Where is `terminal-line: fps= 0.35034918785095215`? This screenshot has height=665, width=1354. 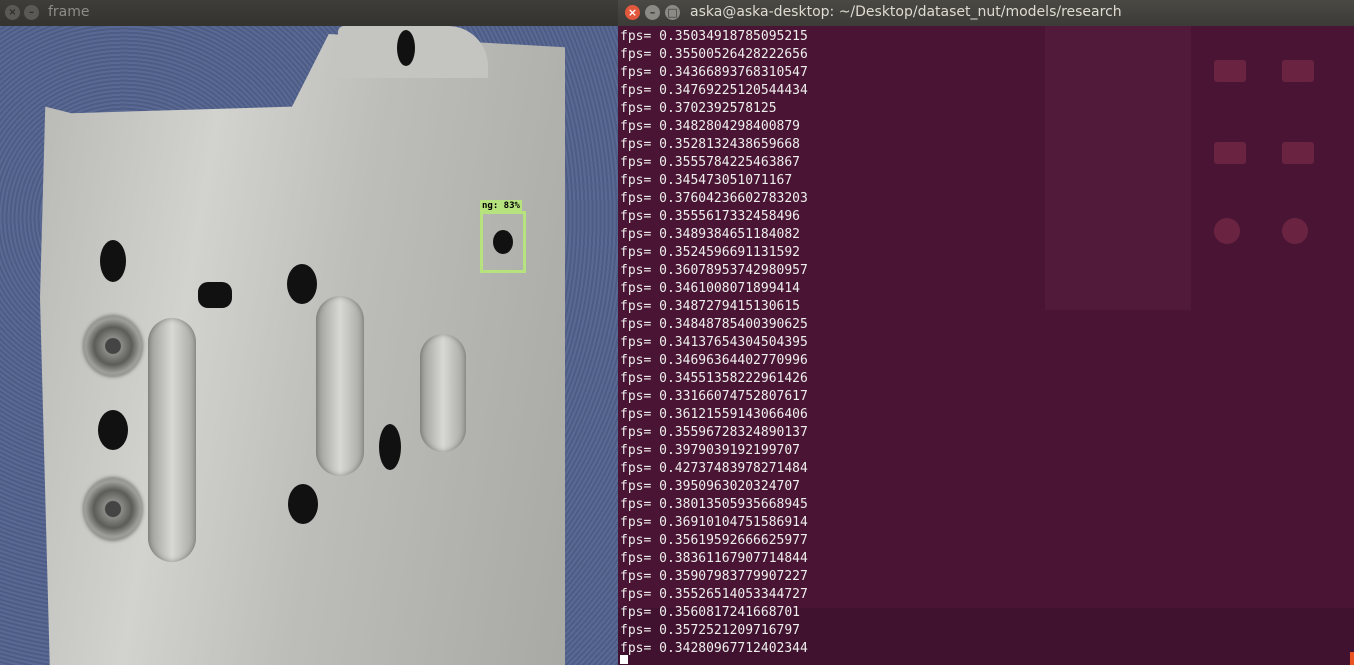
terminal-line: fps= 0.35034918785095215 is located at coordinates (714, 36).